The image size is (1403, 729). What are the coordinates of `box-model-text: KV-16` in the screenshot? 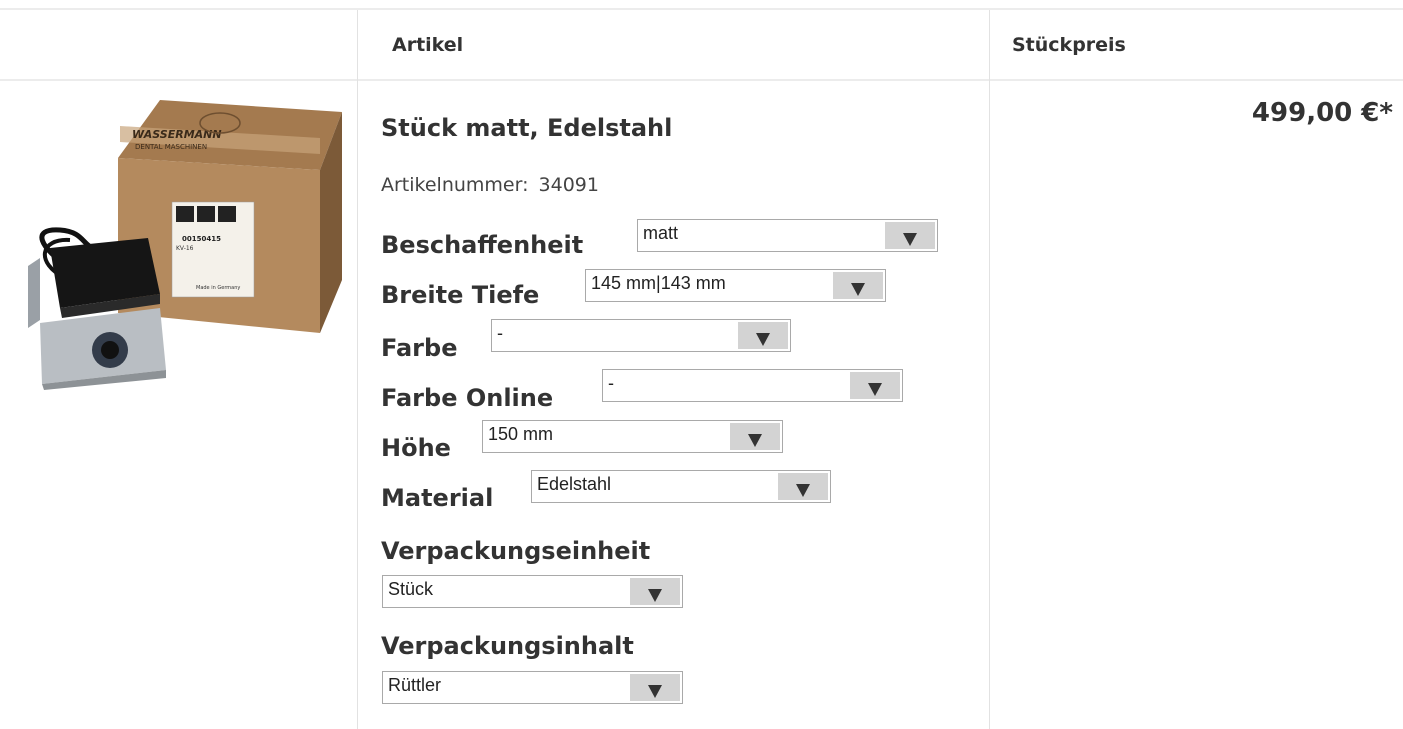 It's located at (185, 248).